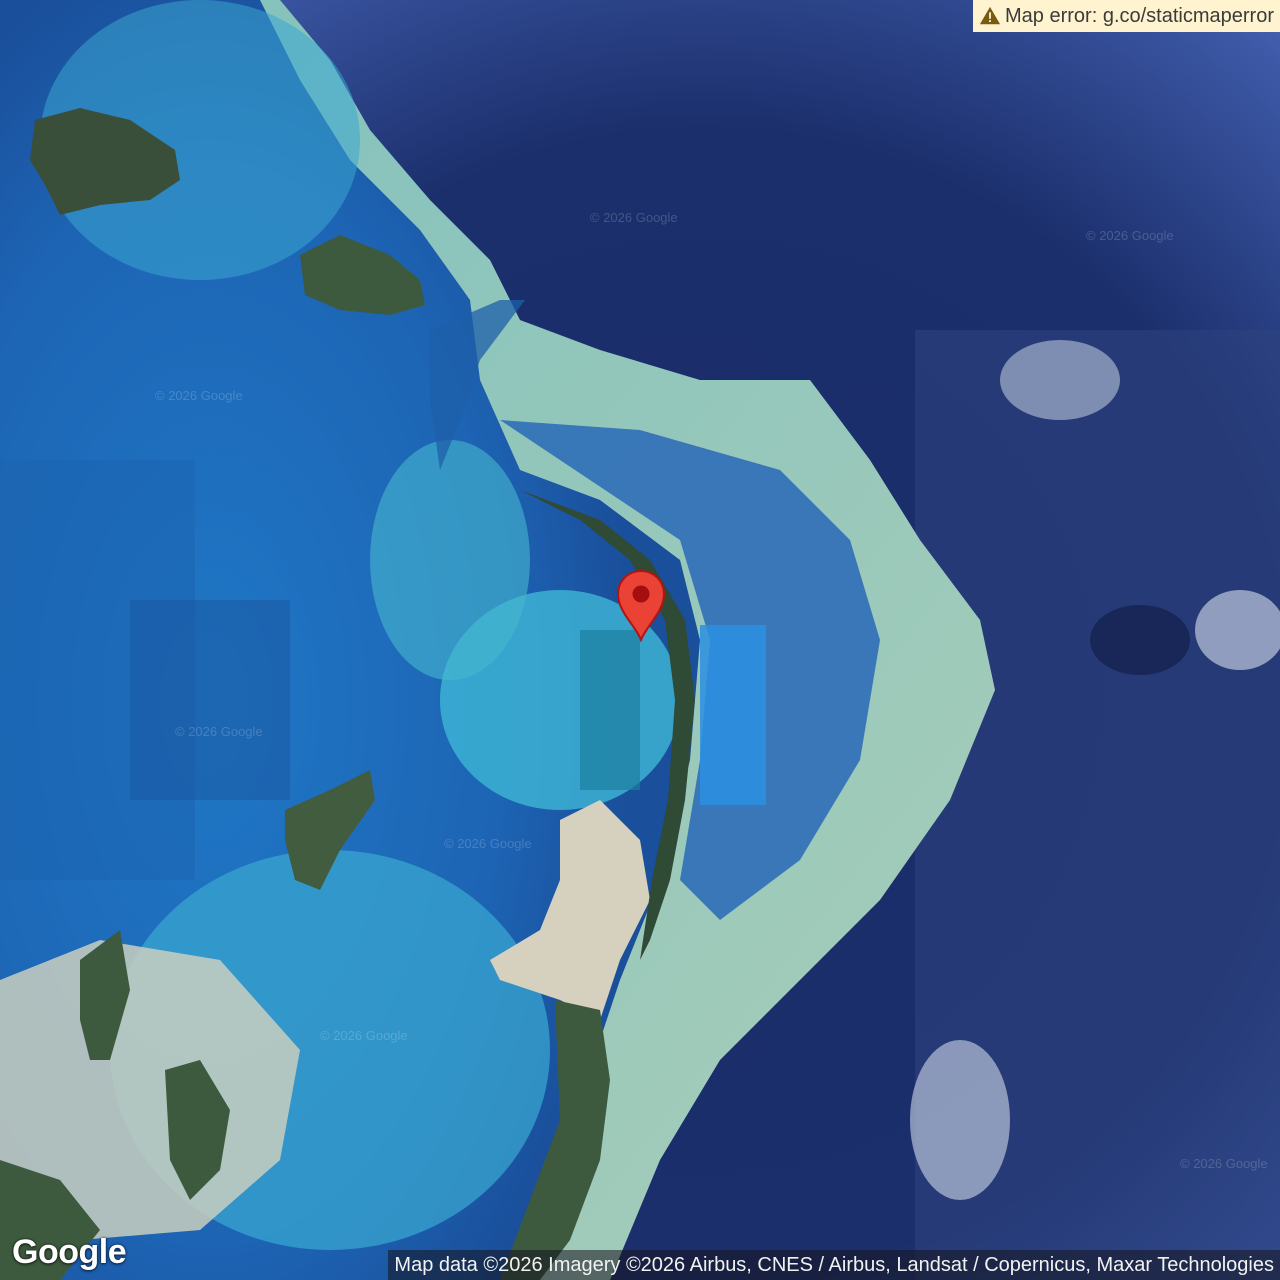 The width and height of the screenshot is (1280, 1280). I want to click on map-error-banner: Map error: g.co/staticmaperror, so click(1126, 16).